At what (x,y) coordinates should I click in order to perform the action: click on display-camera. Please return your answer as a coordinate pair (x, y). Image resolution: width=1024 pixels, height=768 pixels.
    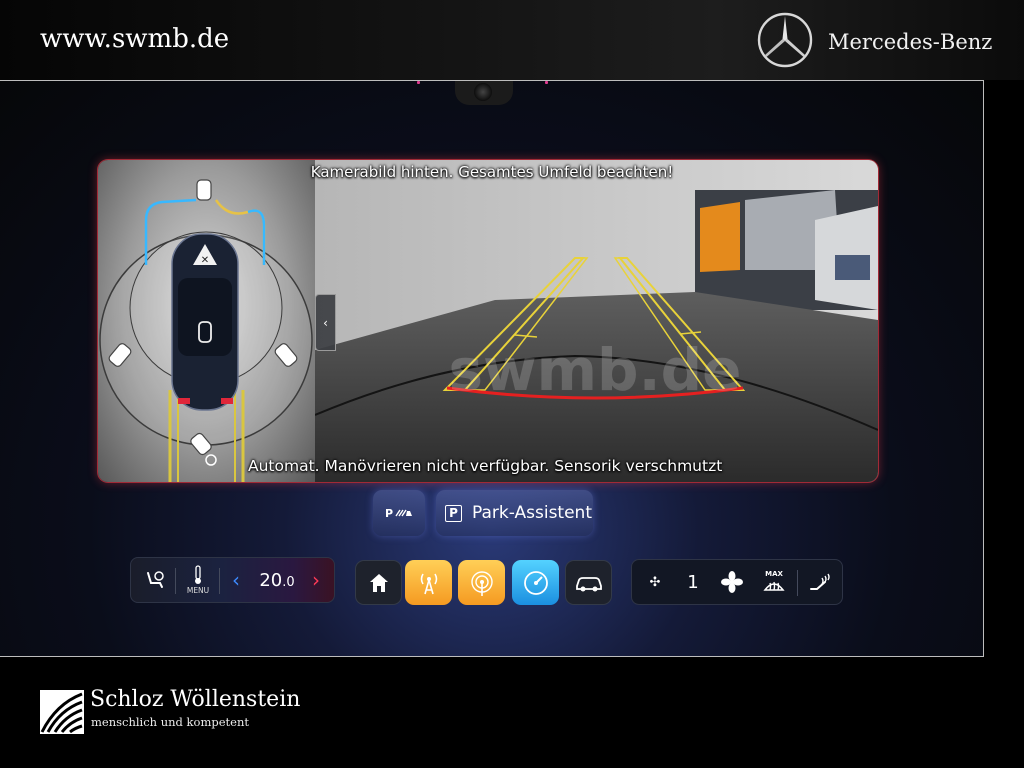
    Looking at the image, I should click on (484, 93).